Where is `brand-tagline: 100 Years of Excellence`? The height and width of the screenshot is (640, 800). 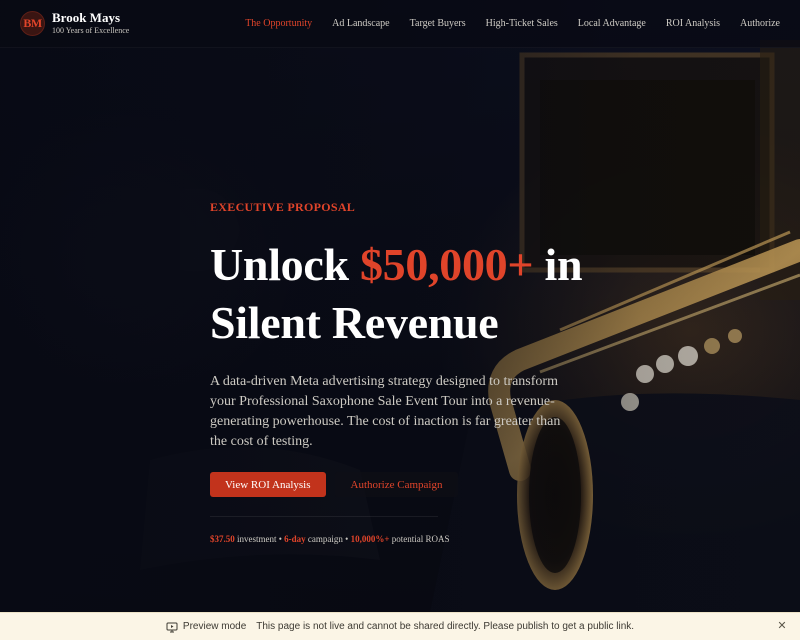
brand-tagline: 100 Years of Excellence is located at coordinates (91, 30).